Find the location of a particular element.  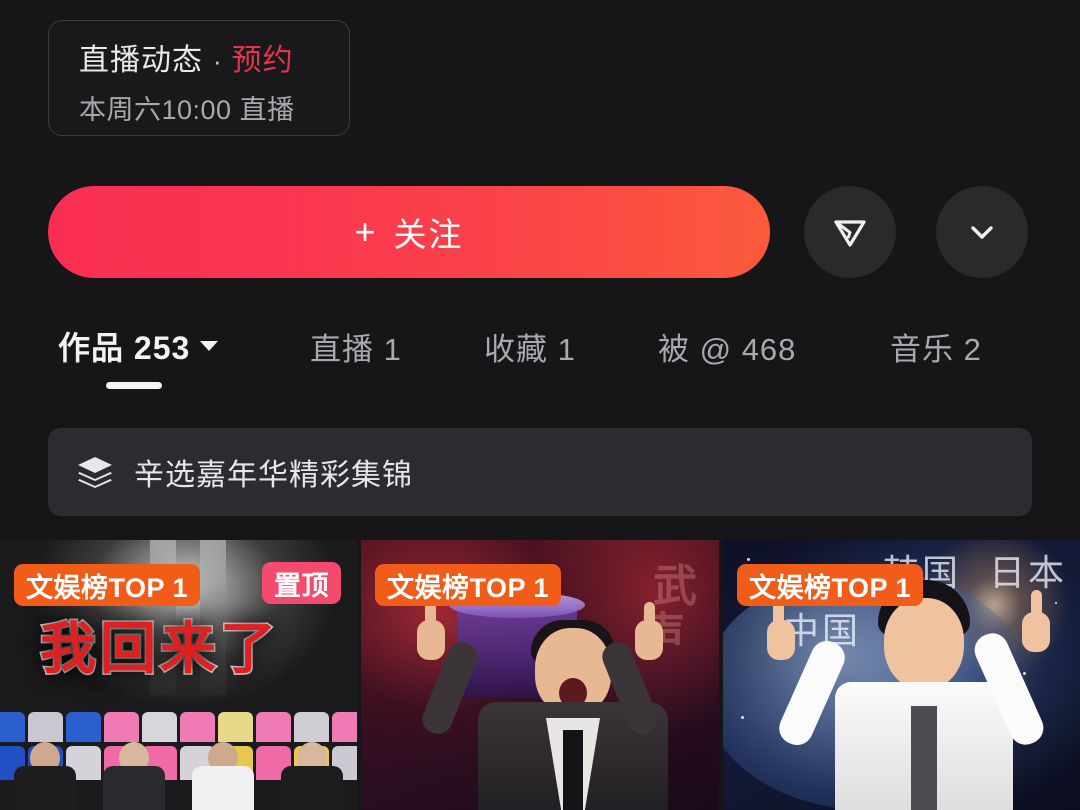

tab-music: 音乐 2 is located at coordinates (936, 346).